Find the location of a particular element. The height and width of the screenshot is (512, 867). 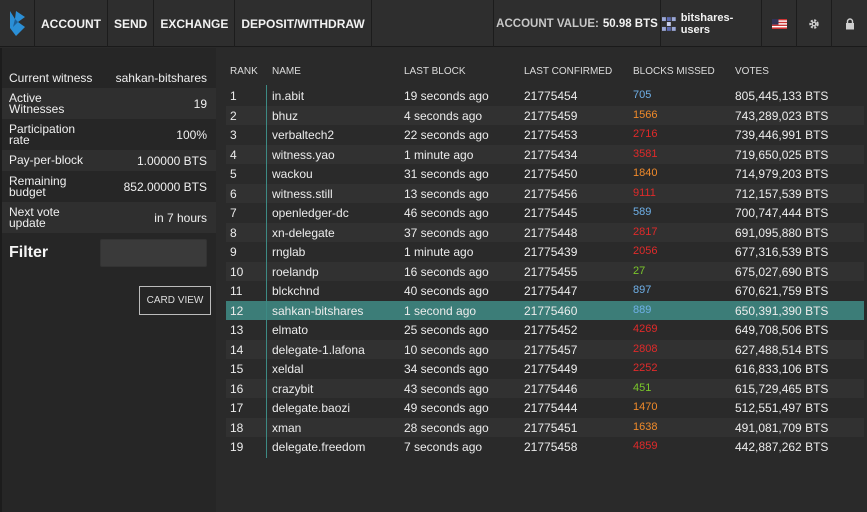

header-last-confirmed: LAST CONFIRMED is located at coordinates (568, 71).